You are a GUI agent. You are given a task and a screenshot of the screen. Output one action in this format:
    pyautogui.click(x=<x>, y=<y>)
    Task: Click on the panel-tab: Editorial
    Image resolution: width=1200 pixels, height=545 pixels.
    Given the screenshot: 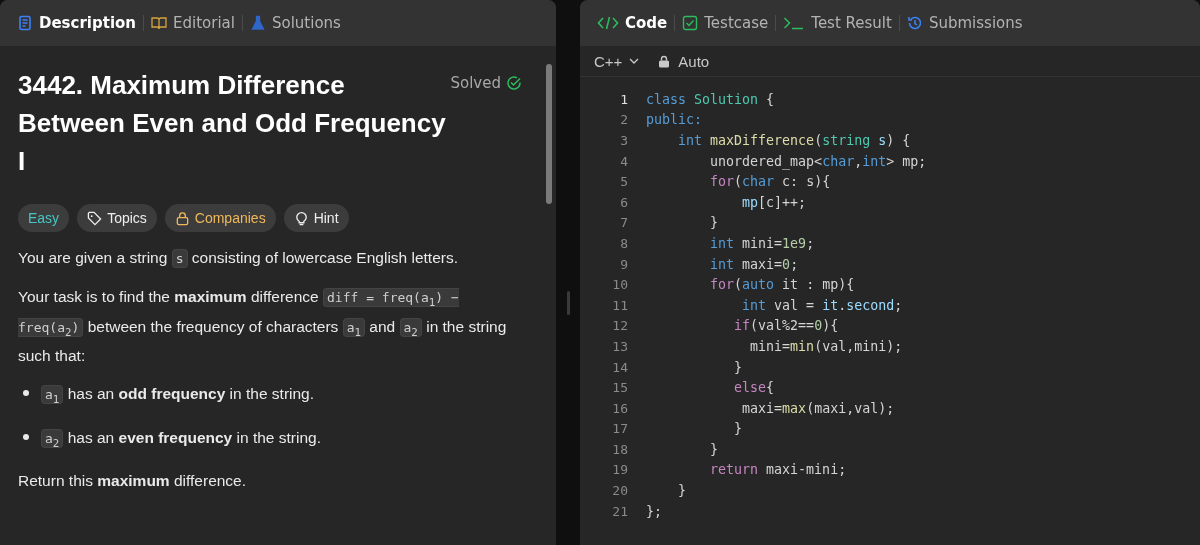 What is the action you would take?
    pyautogui.click(x=193, y=23)
    